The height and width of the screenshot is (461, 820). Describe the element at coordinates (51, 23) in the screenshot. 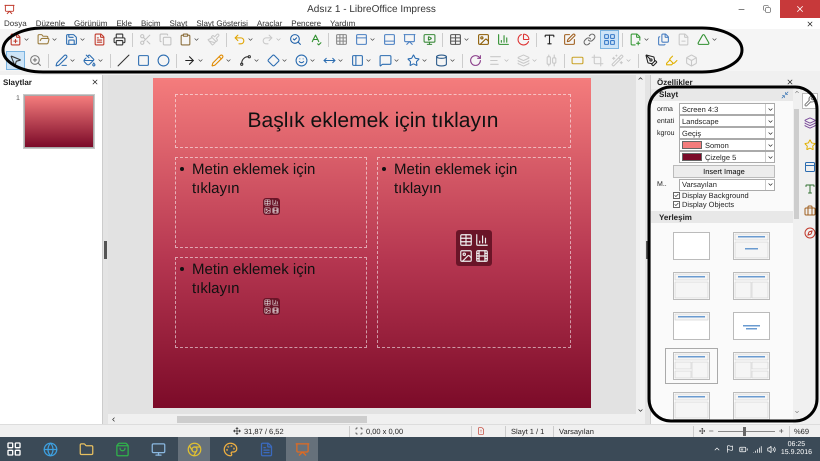

I see `menu-item: Düzenle` at that location.